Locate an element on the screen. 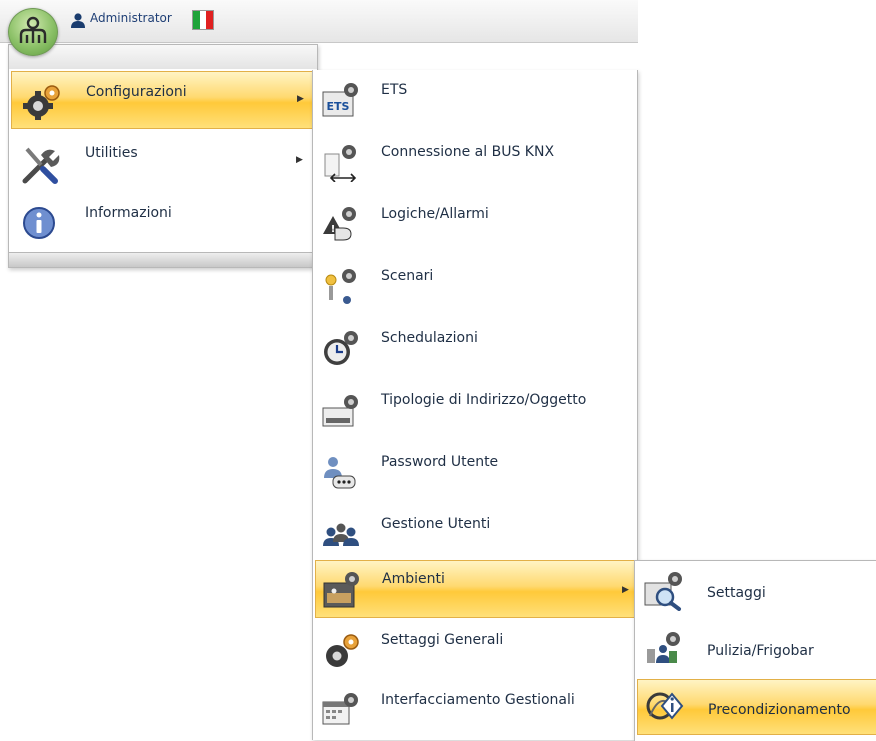 The image size is (876, 741). info-icon is located at coordinates (39, 223).